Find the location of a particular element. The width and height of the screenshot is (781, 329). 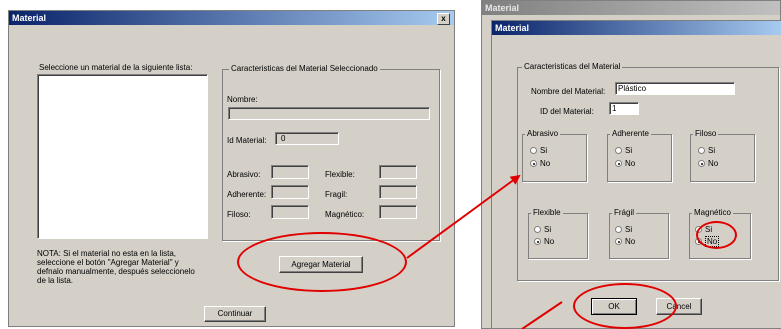

flexible-no-radio: No is located at coordinates (544, 241).